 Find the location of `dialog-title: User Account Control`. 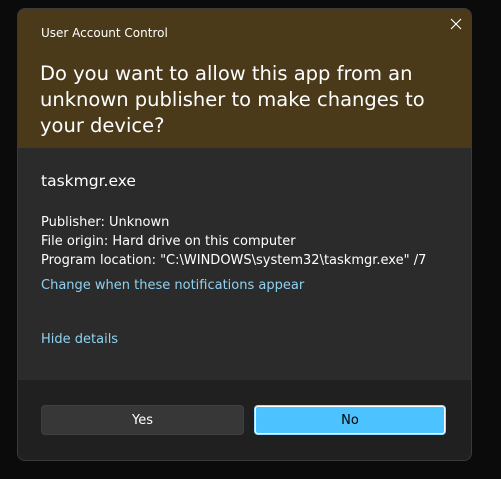

dialog-title: User Account Control is located at coordinates (104, 33).